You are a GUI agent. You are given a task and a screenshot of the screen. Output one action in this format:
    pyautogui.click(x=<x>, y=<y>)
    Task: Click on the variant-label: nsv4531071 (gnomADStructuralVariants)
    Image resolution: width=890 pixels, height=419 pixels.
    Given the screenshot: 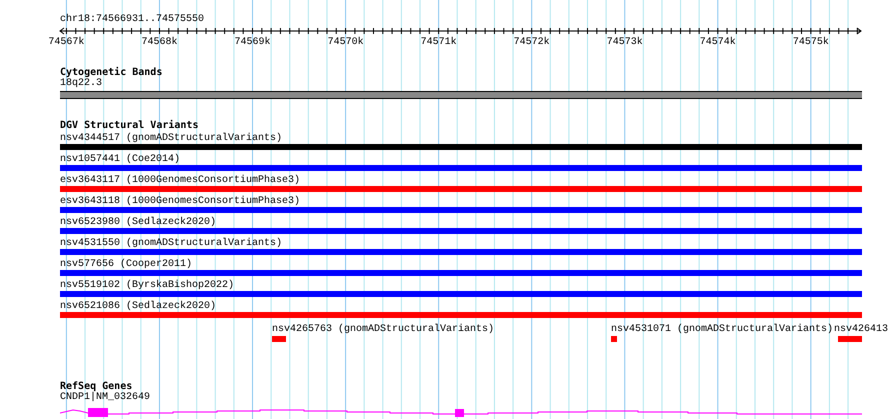 What is the action you would take?
    pyautogui.click(x=722, y=329)
    